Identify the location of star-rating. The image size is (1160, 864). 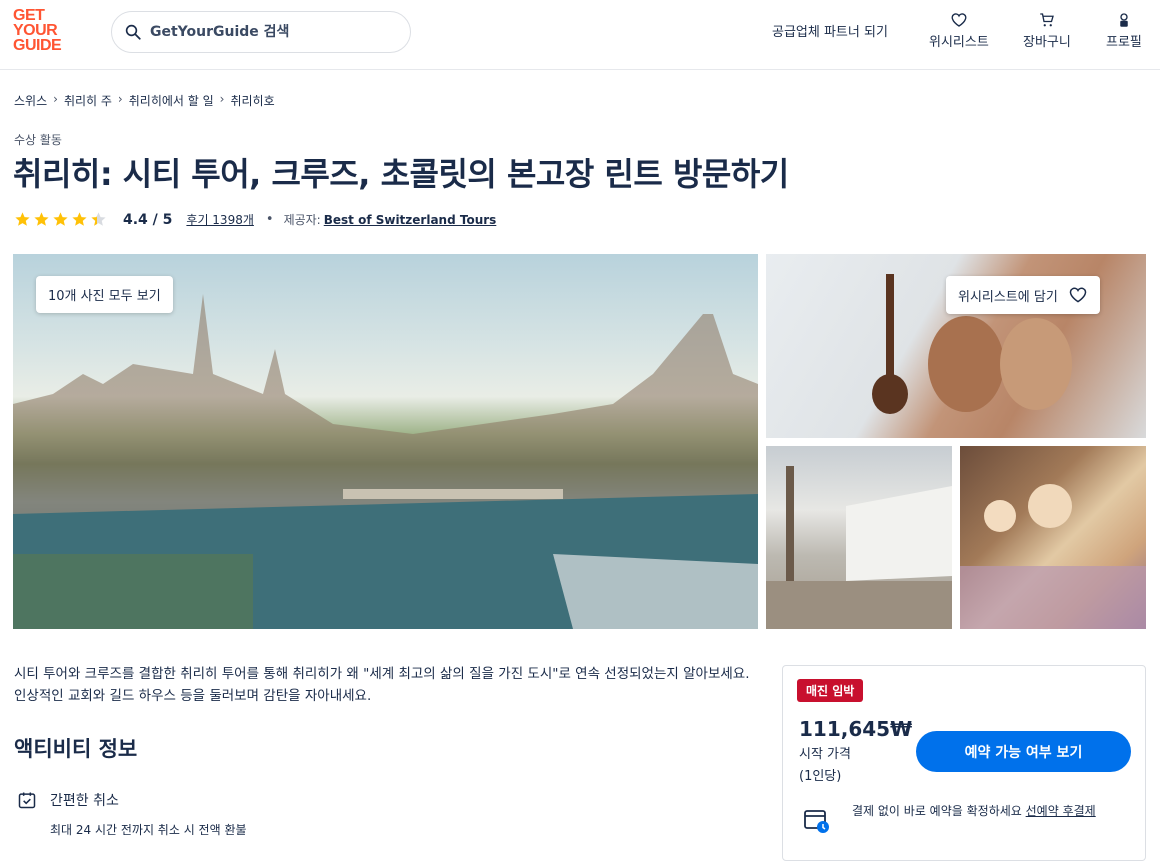
(60, 219).